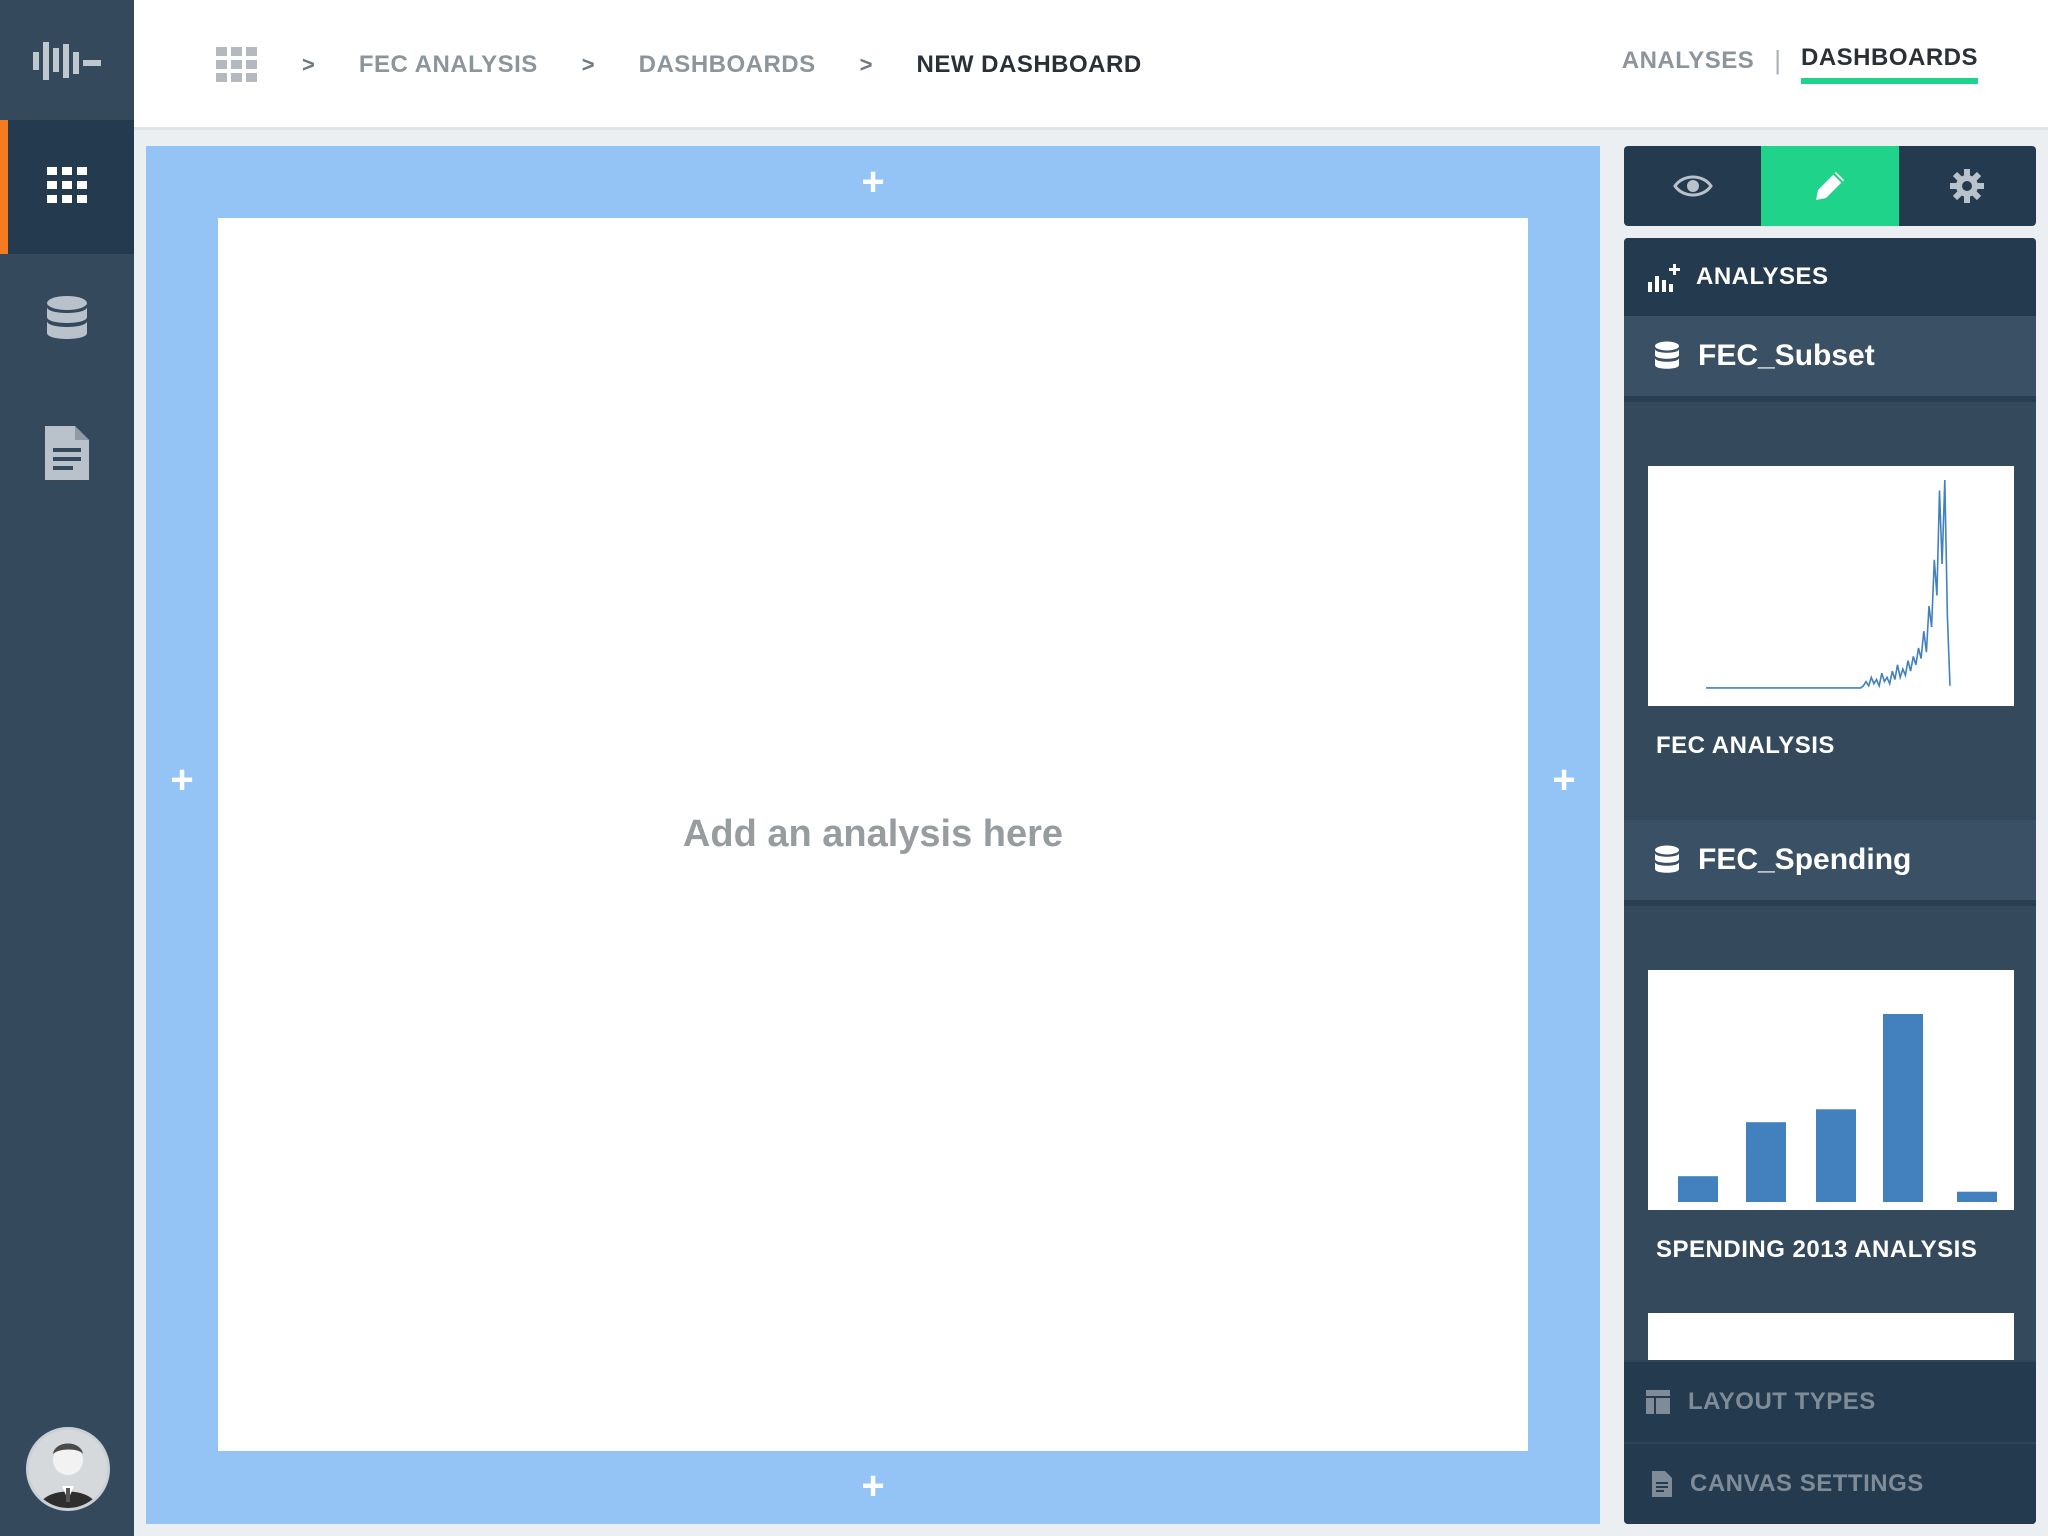 This screenshot has height=1536, width=2048. What do you see at coordinates (873, 182) in the screenshot?
I see `add-top-button: +` at bounding box center [873, 182].